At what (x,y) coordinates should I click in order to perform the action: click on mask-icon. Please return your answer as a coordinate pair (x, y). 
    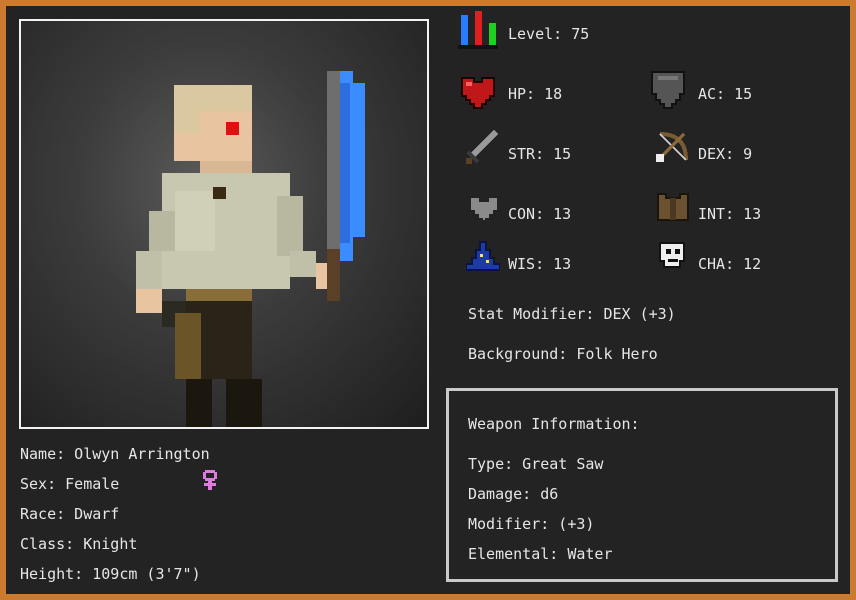
    Looking at the image, I should click on (673, 258).